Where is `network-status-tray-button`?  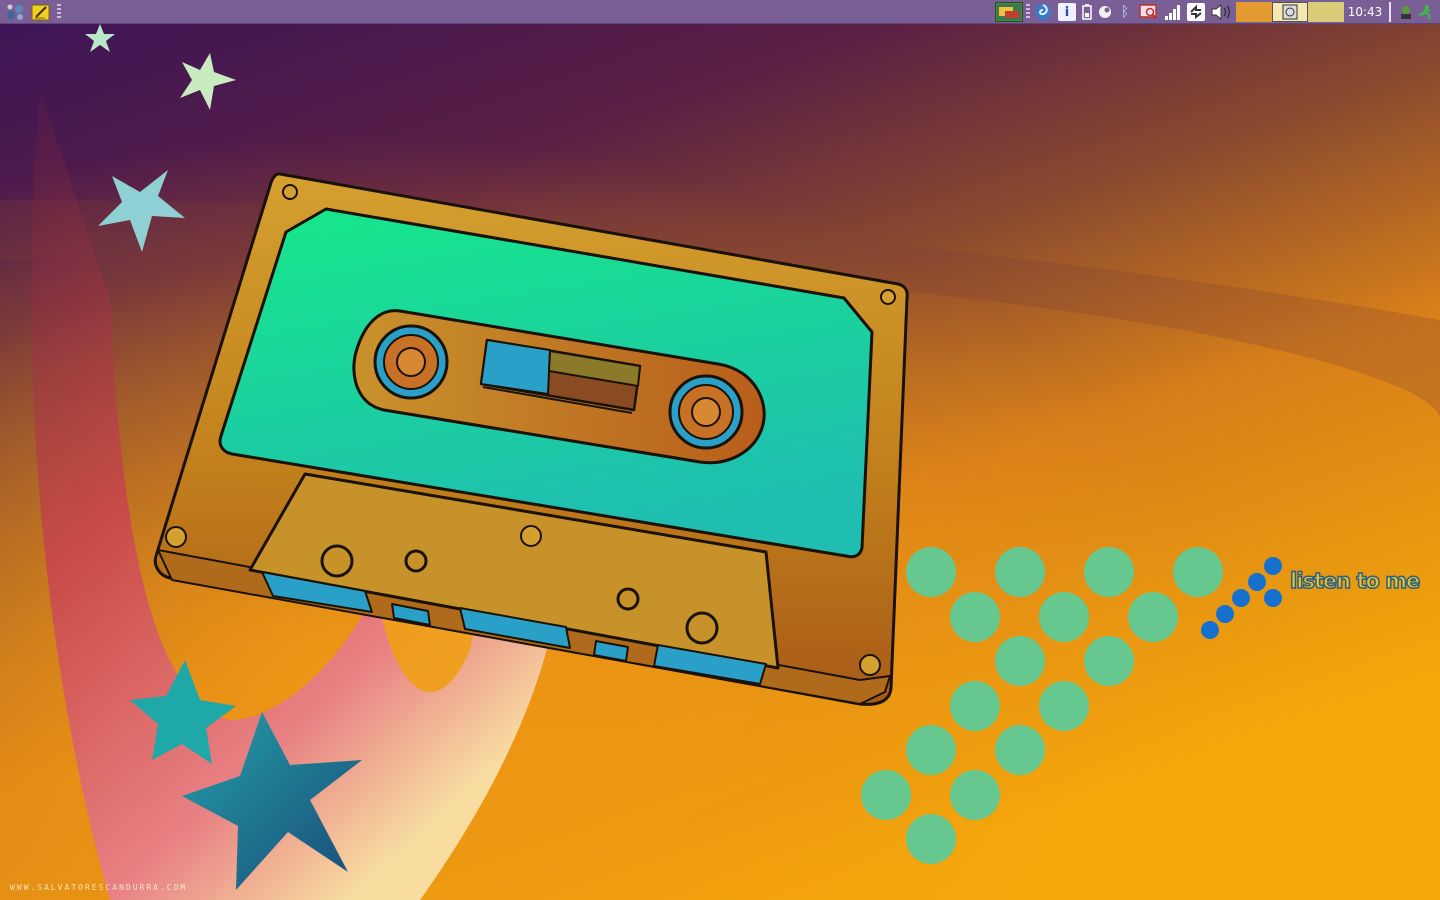 network-status-tray-button is located at coordinates (1105, 12).